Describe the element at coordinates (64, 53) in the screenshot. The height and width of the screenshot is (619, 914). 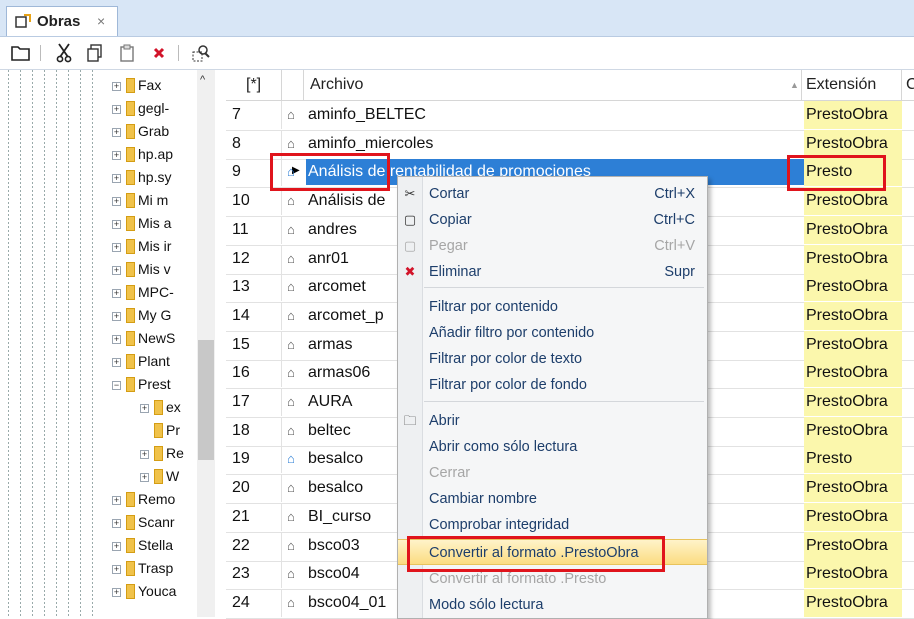
I see `scissors-icon` at that location.